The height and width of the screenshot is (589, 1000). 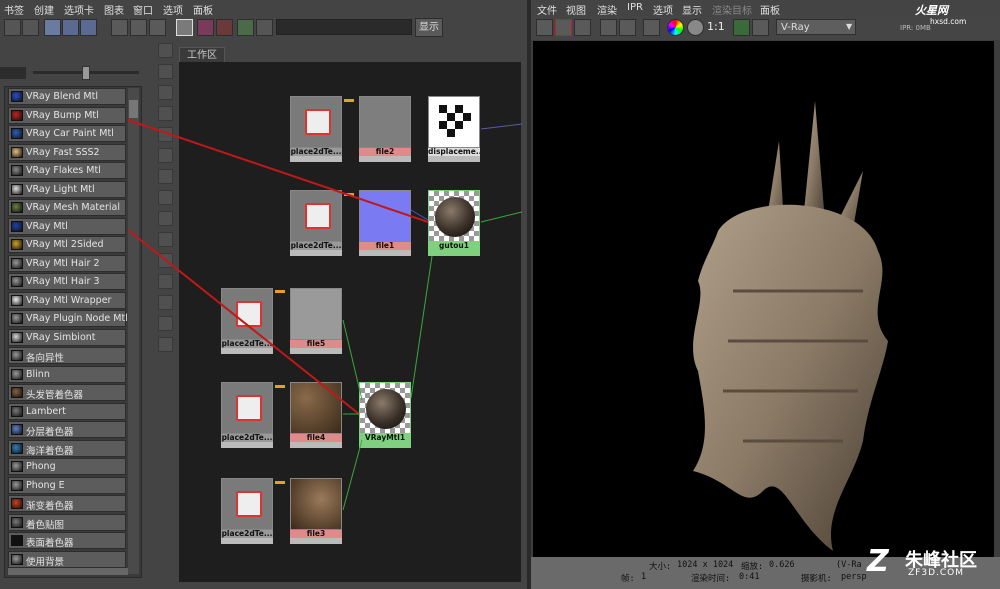 What do you see at coordinates (563, 27) in the screenshot?
I see `render-region-icon` at bounding box center [563, 27].